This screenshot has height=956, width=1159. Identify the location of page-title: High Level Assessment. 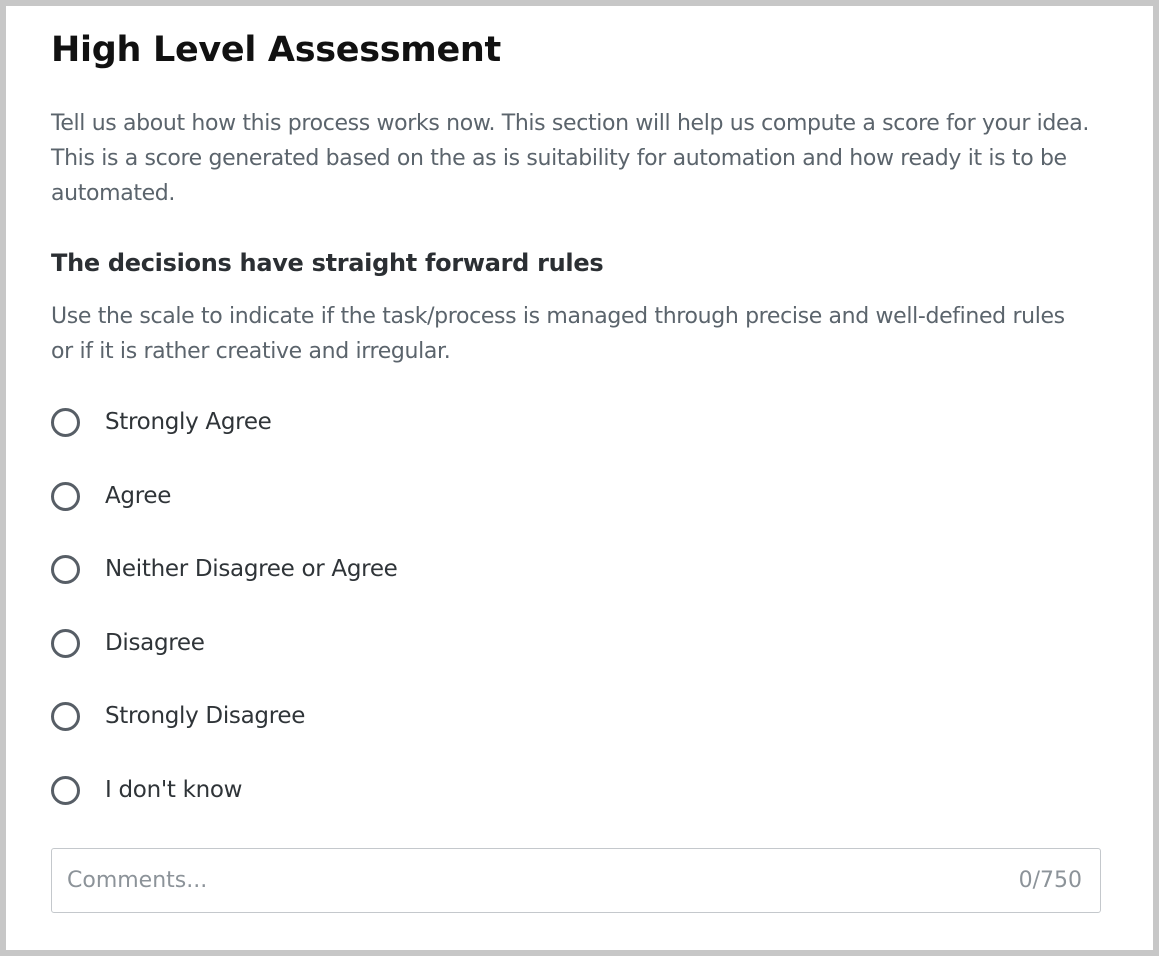
(276, 50).